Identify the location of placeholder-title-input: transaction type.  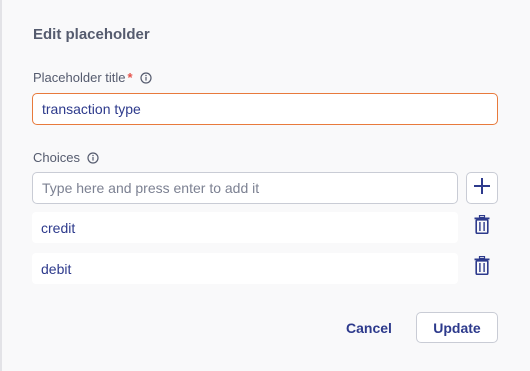
(265, 109).